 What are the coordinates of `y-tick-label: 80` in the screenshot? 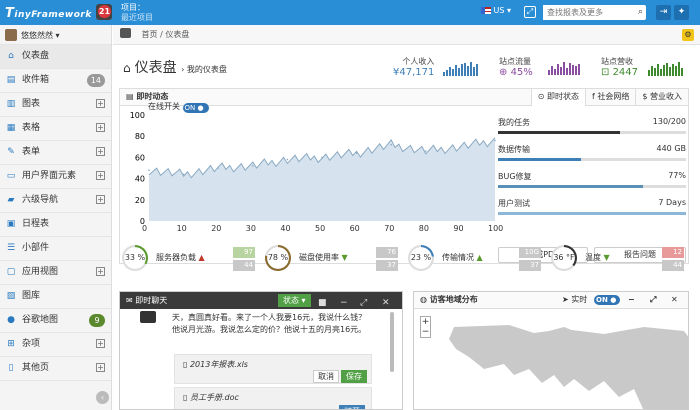 It's located at (140, 136).